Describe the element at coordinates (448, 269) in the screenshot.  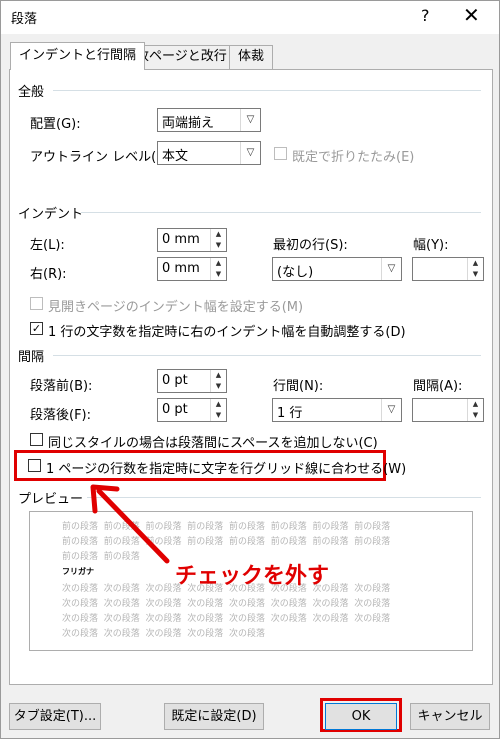
I see `indent-by-spinner: ▲ ▼` at that location.